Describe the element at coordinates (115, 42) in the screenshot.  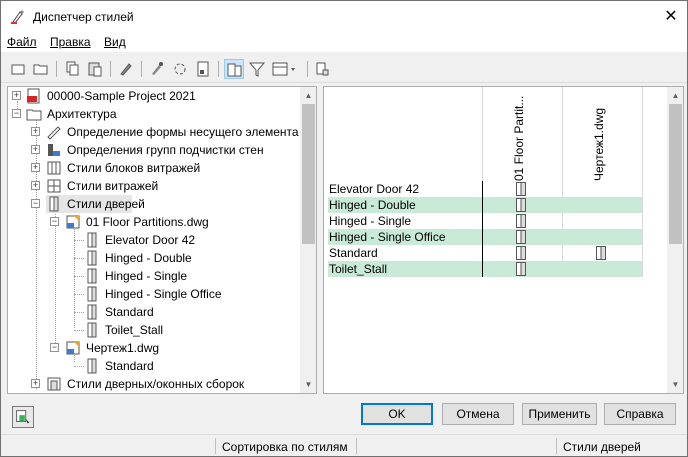
I see `menu-view: Вид` at that location.